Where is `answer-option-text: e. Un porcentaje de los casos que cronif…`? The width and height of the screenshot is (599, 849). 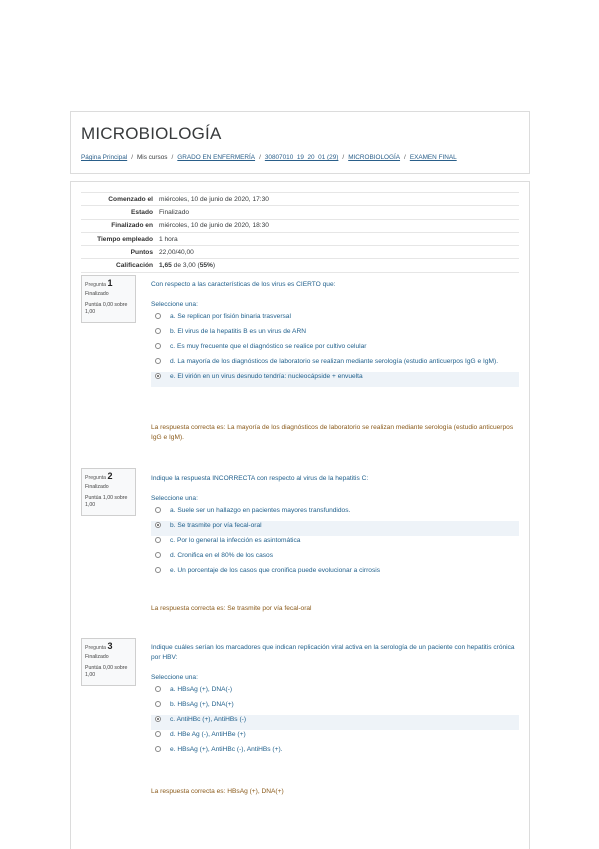
answer-option-text: e. Un porcentaje de los casos que cronif… is located at coordinates (275, 571).